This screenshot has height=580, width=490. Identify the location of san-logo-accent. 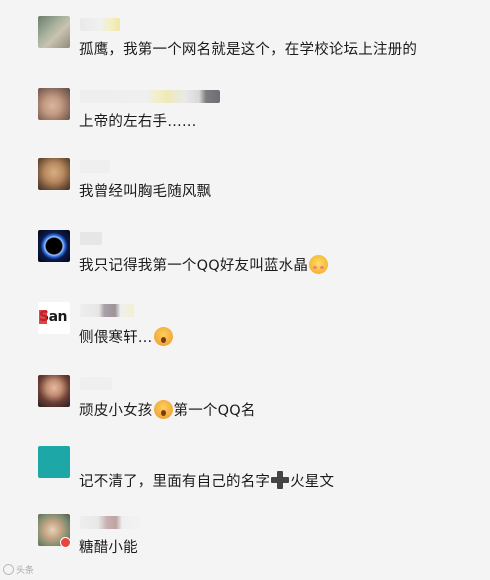
(43, 317).